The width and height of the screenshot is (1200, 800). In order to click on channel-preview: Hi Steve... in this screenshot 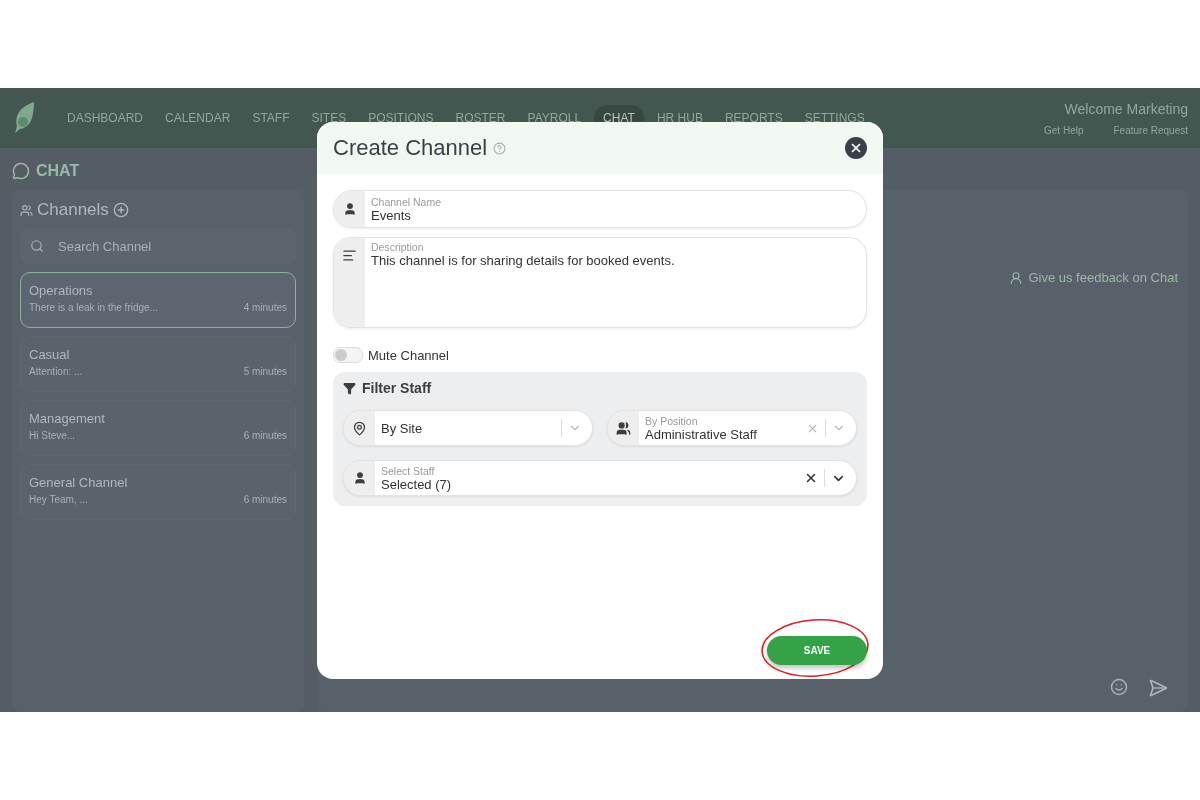, I will do `click(52, 435)`.